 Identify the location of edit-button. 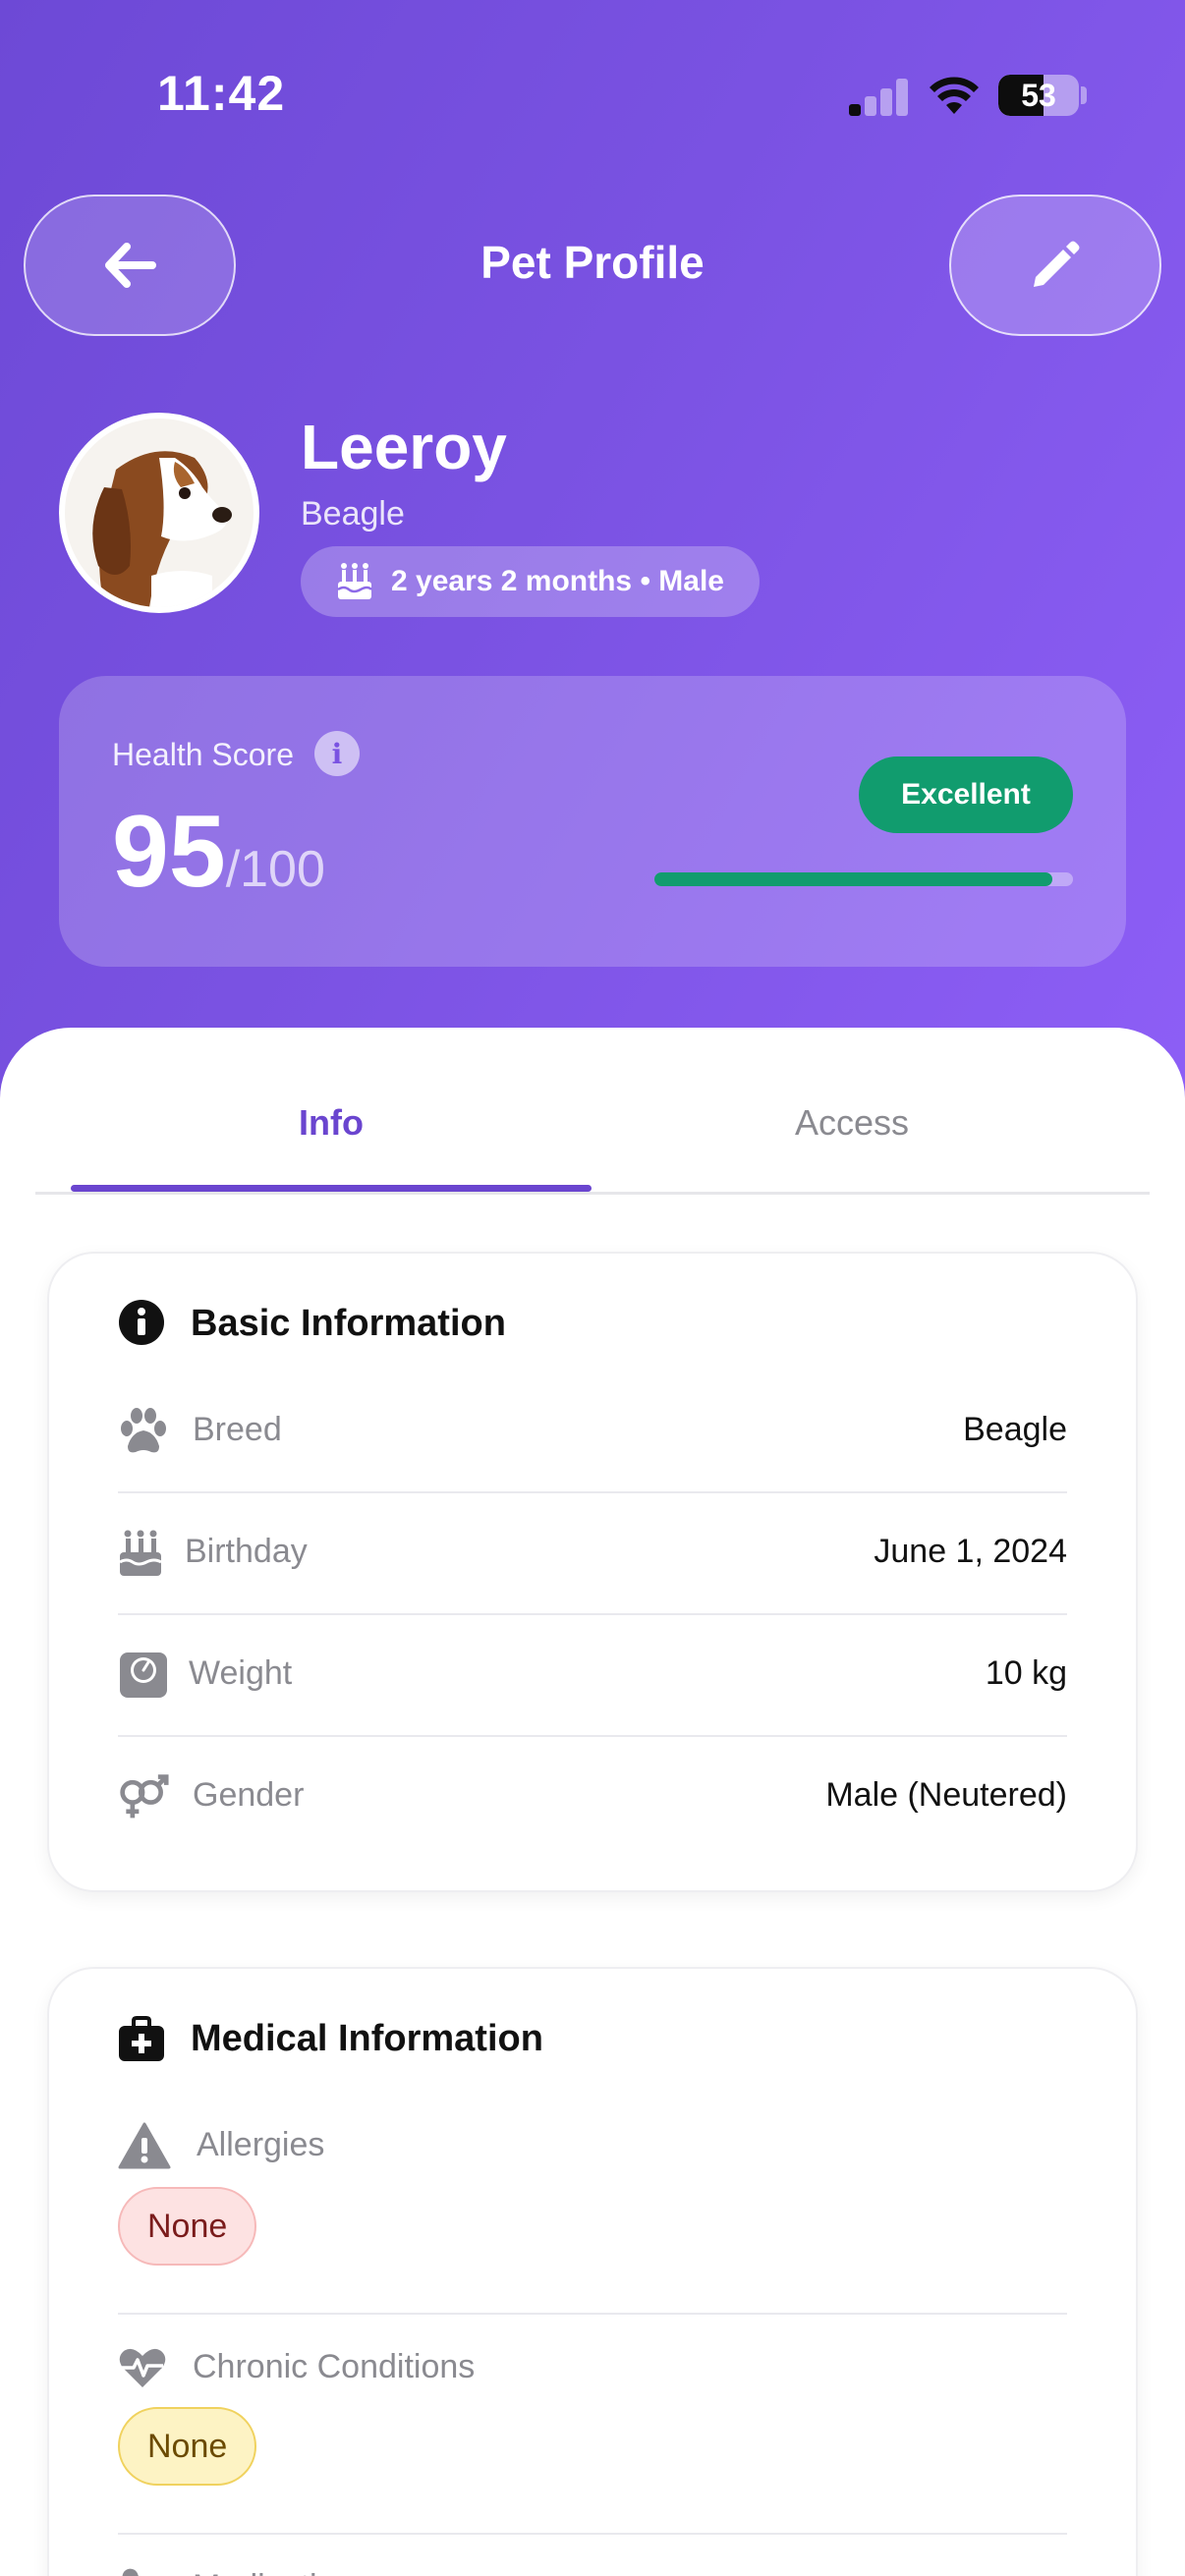
(1055, 265).